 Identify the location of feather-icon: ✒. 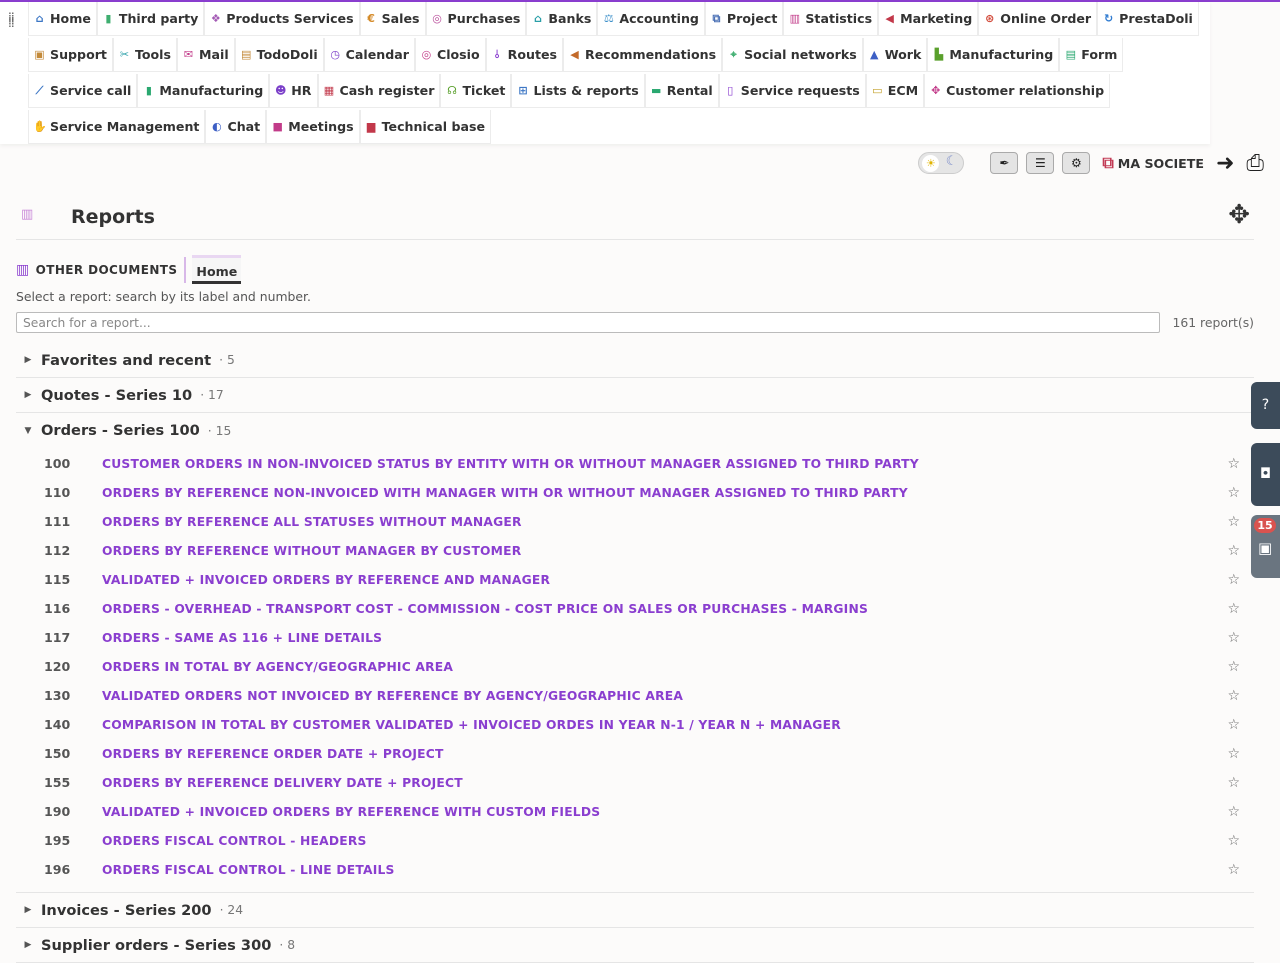
(1004, 163).